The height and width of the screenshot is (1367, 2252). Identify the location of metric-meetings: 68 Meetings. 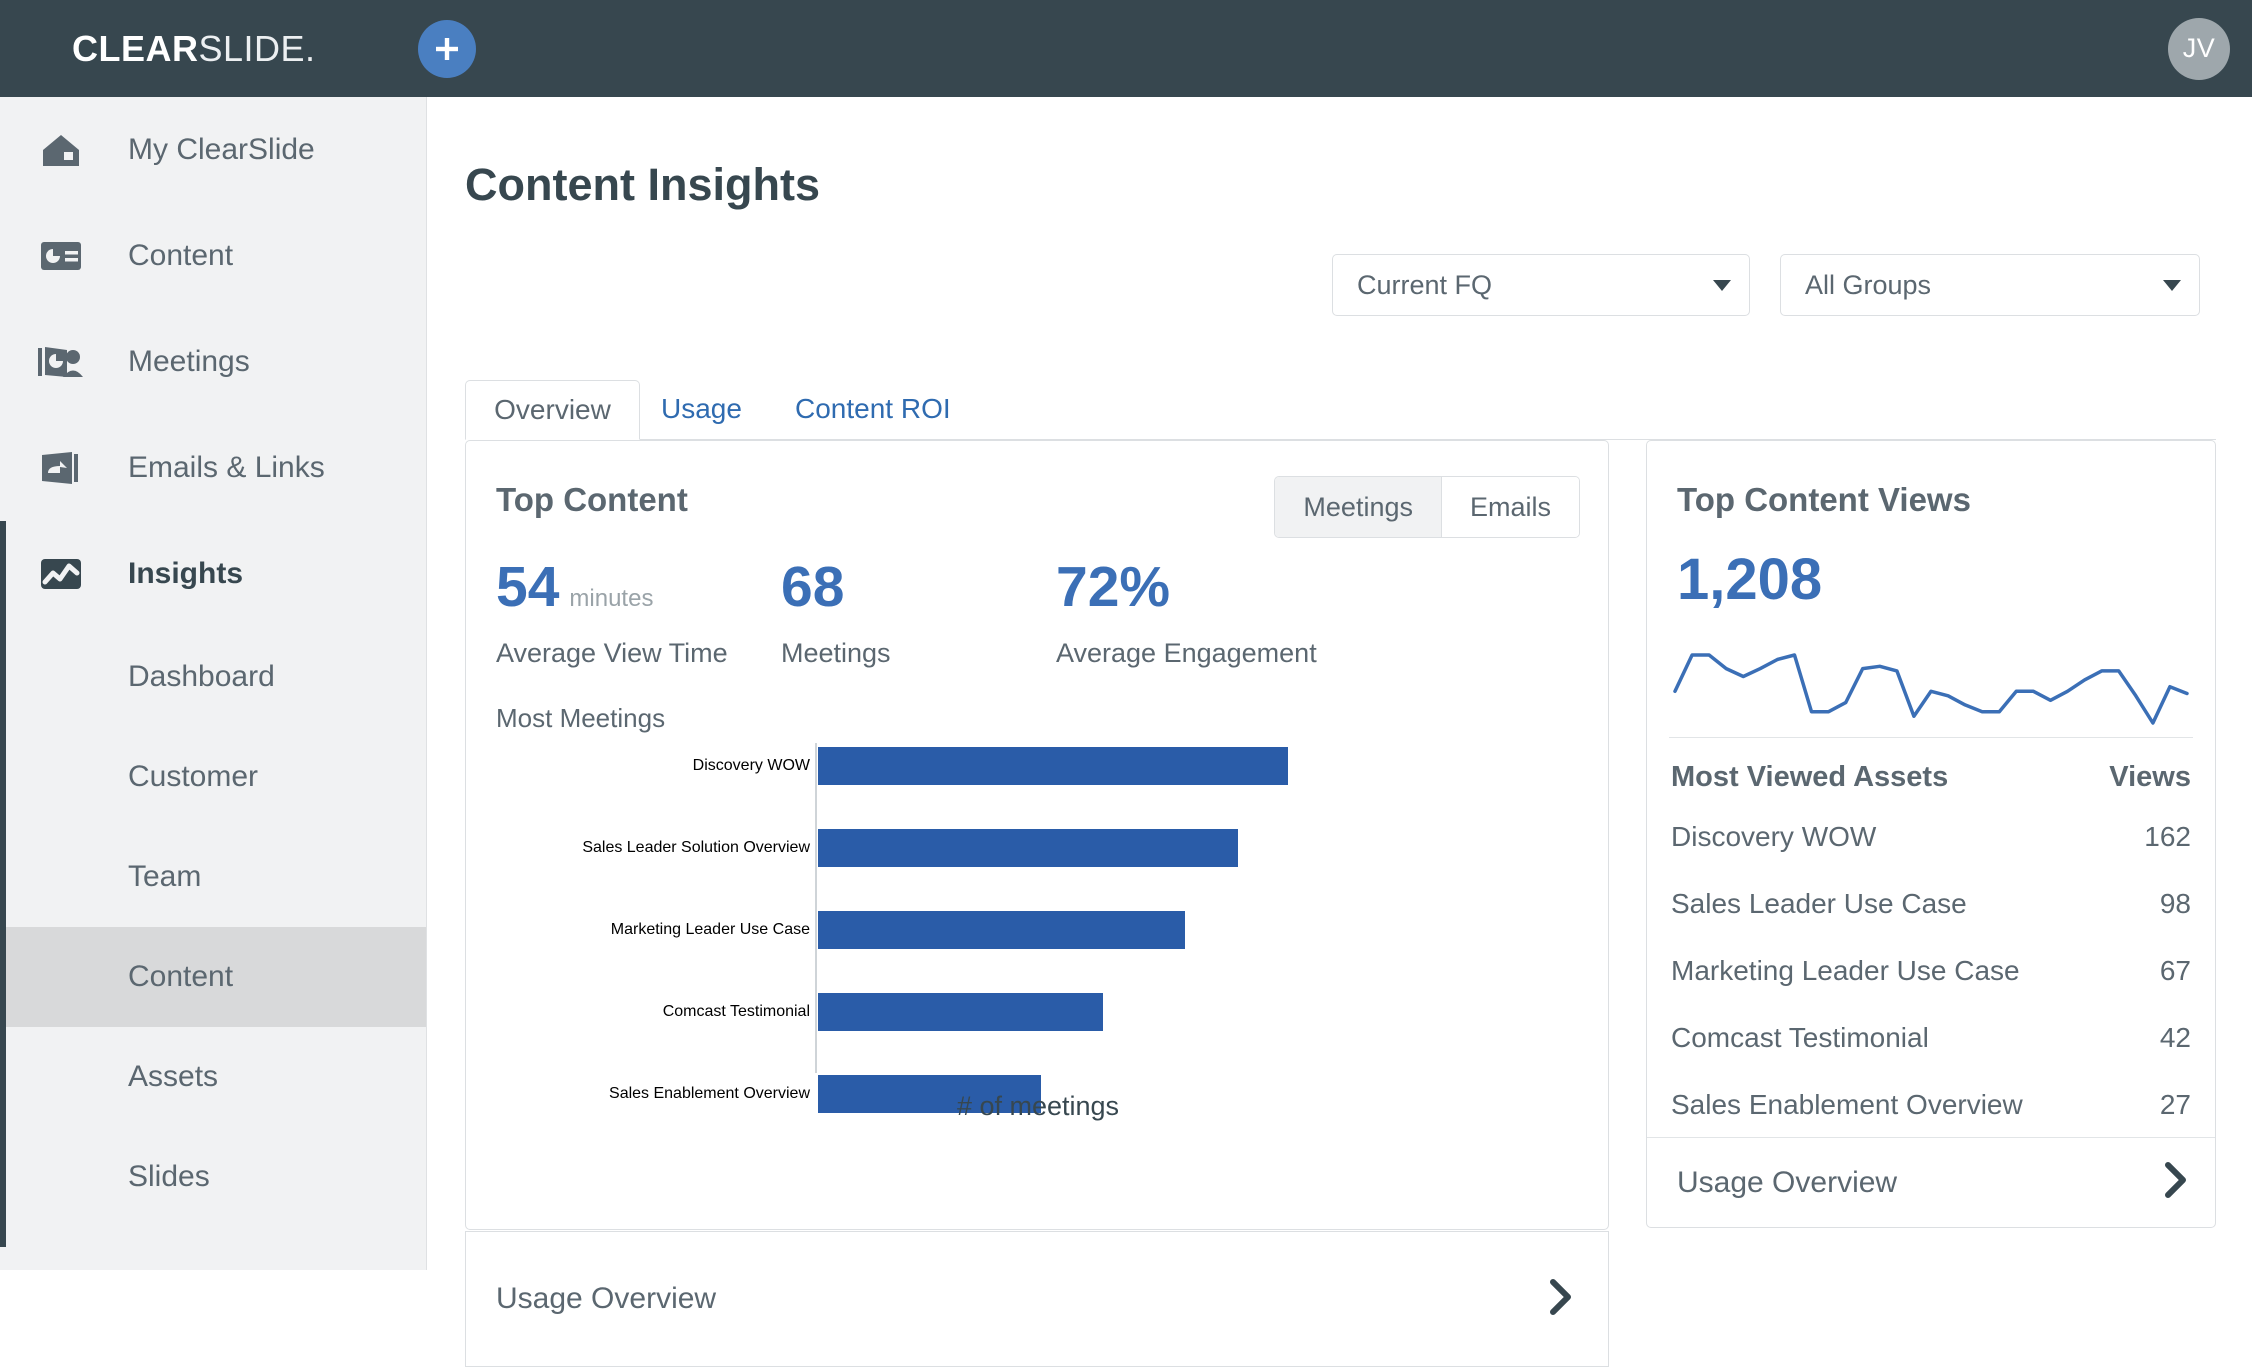
(836, 614).